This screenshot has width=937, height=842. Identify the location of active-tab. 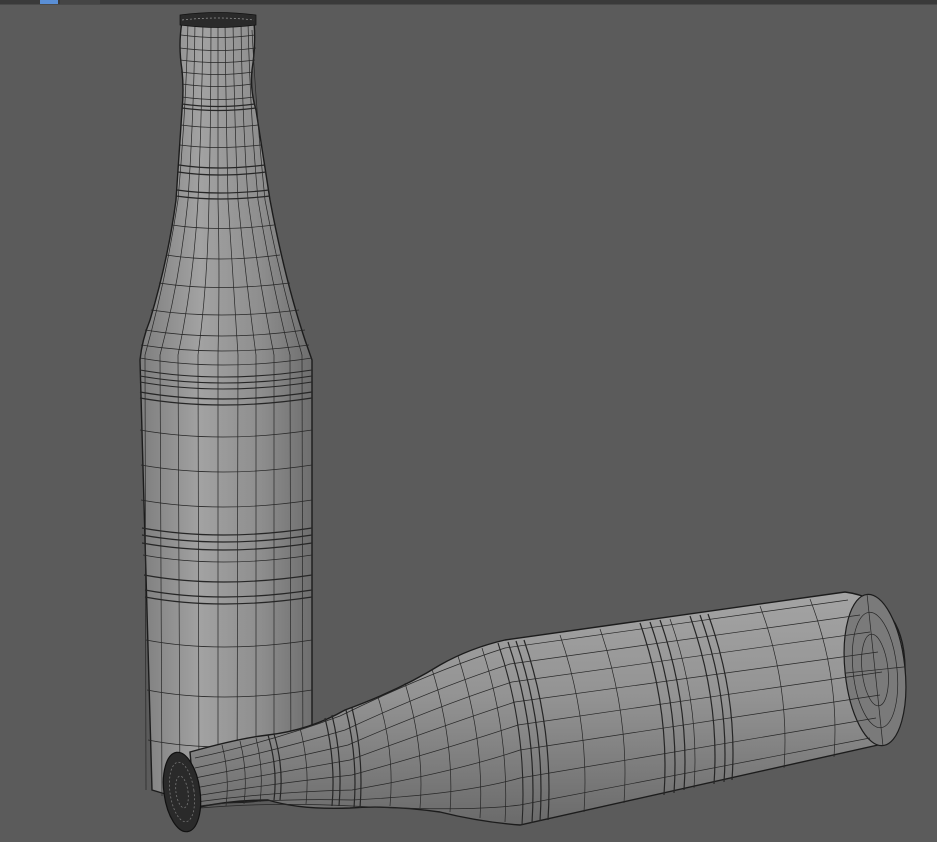
(49, 2).